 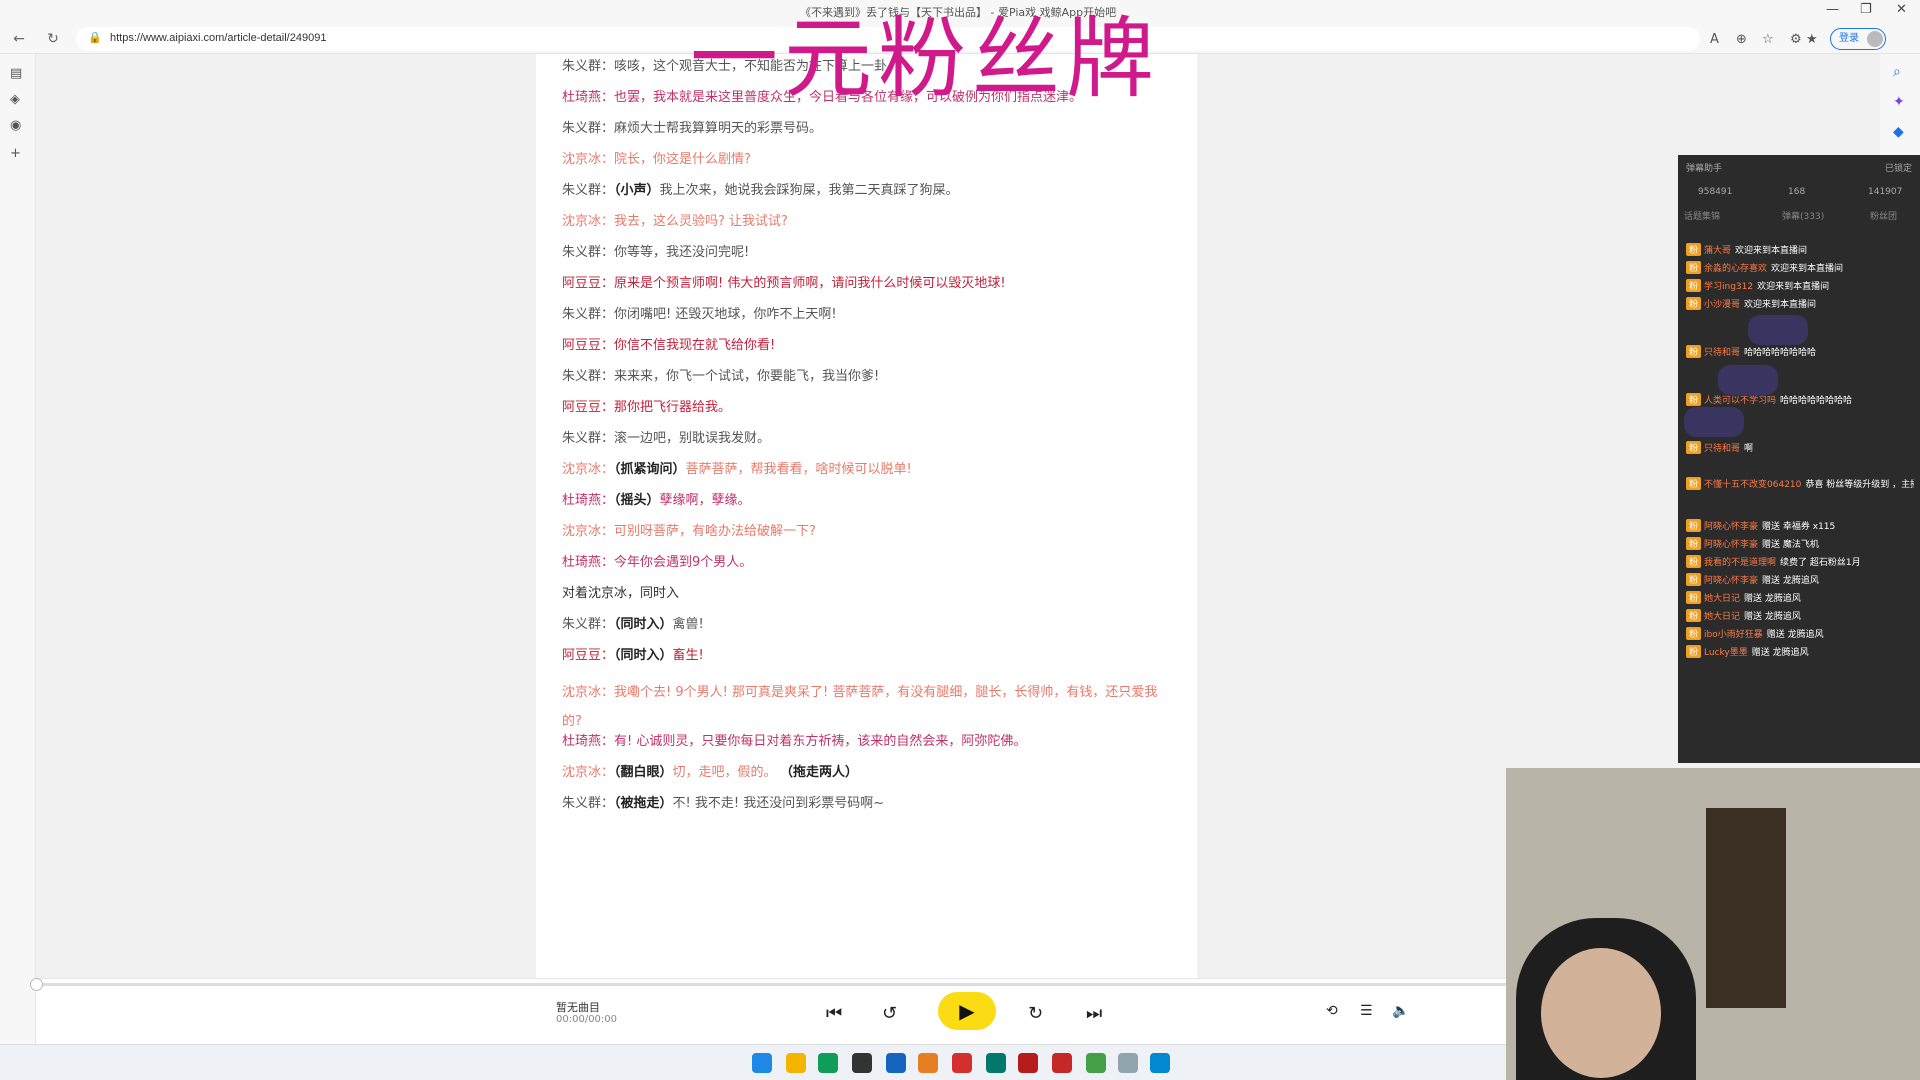 What do you see at coordinates (1601, 1013) in the screenshot?
I see `streamer-face` at bounding box center [1601, 1013].